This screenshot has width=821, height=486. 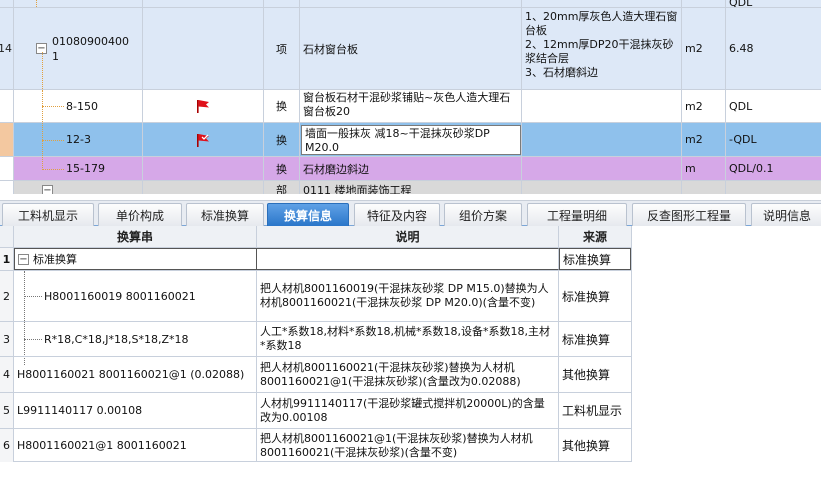 I want to click on name-cell: 石材磨边斜边, so click(x=411, y=168).